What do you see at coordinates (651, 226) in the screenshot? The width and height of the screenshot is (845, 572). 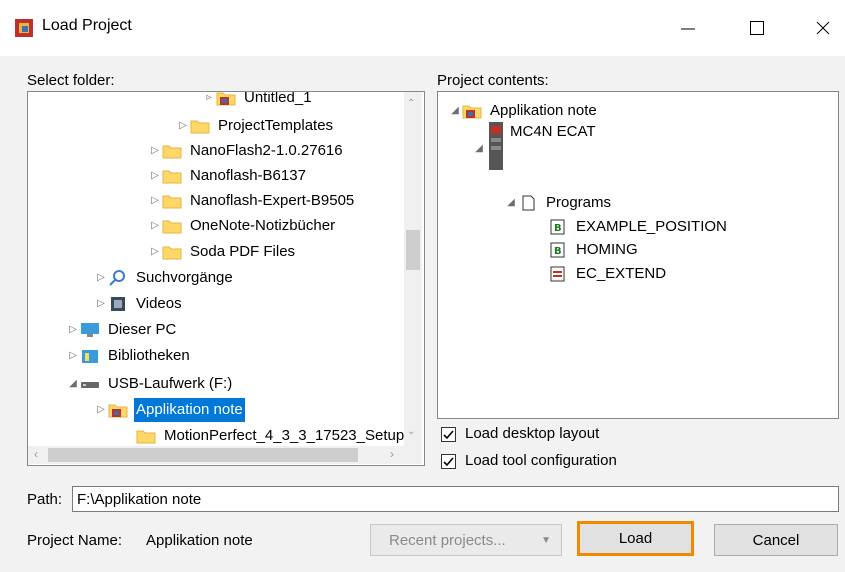 I see `project-tree-label: EXAMPLE_POSITION` at bounding box center [651, 226].